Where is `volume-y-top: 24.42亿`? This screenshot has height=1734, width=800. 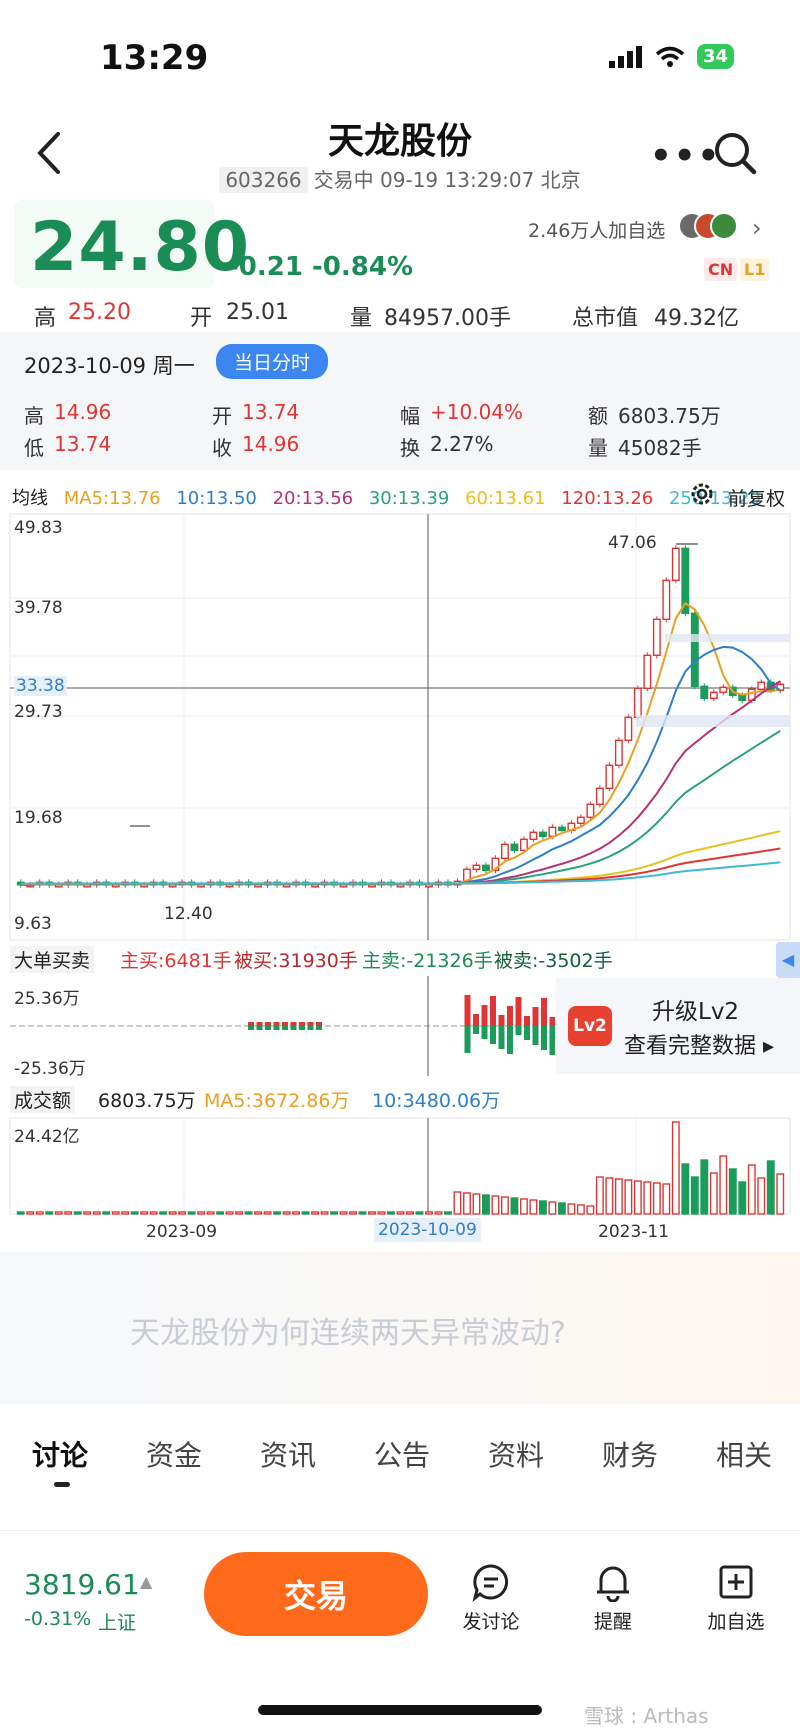
volume-y-top: 24.42亿 is located at coordinates (47, 1137).